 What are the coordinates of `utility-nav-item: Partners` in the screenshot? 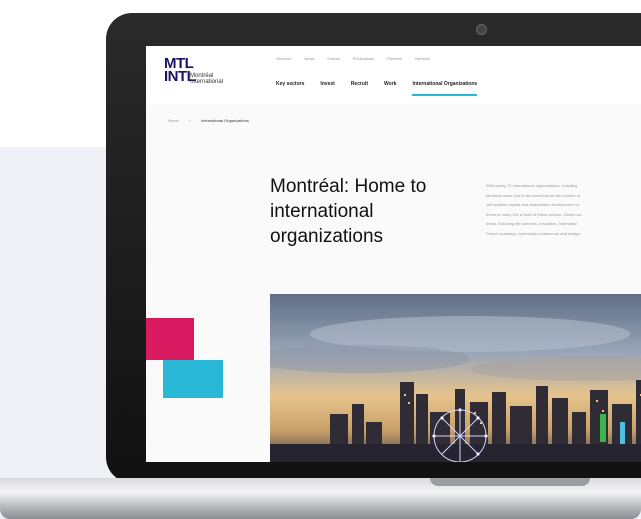 It's located at (394, 58).